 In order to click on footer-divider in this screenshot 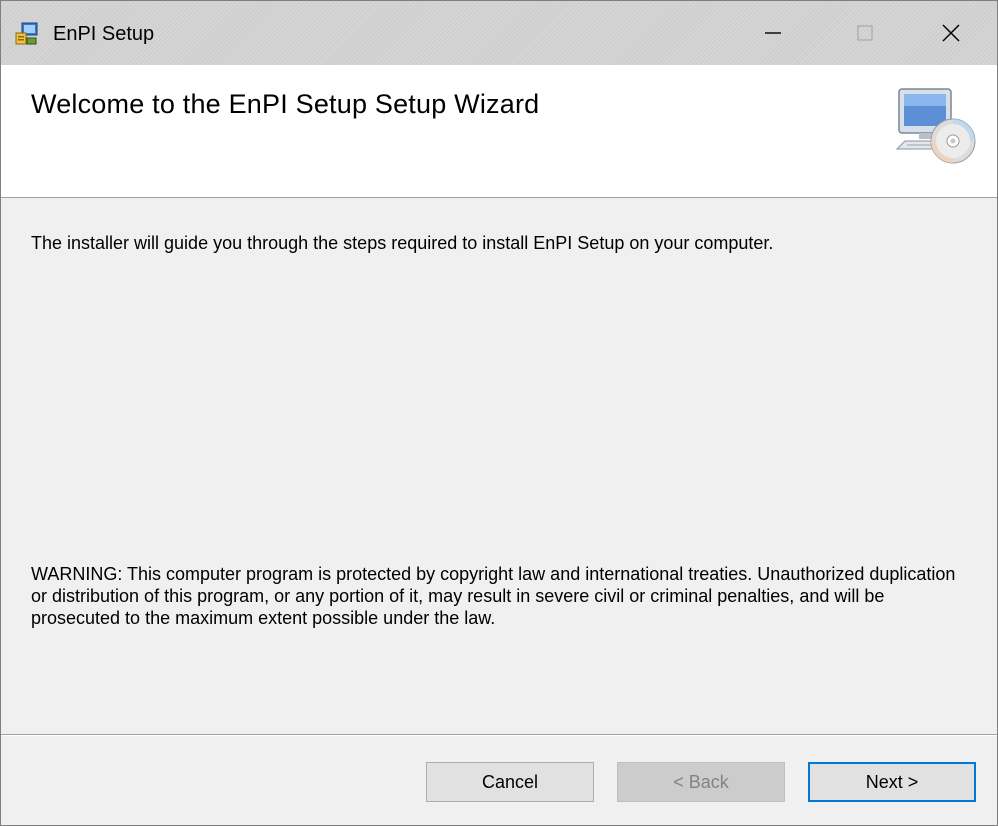, I will do `click(499, 735)`.